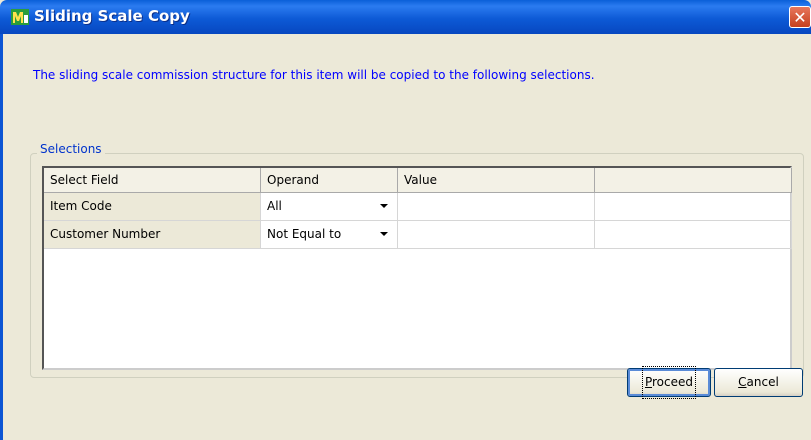 The height and width of the screenshot is (440, 811). What do you see at coordinates (673, 382) in the screenshot?
I see `proceed-label-rest: roceed` at bounding box center [673, 382].